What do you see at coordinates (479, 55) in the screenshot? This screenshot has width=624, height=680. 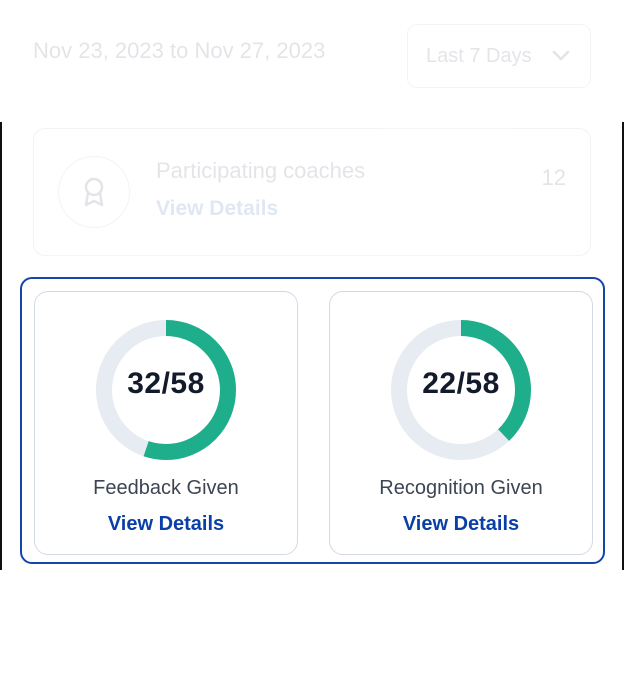 I see `range-select-value: Last 7 Days` at bounding box center [479, 55].